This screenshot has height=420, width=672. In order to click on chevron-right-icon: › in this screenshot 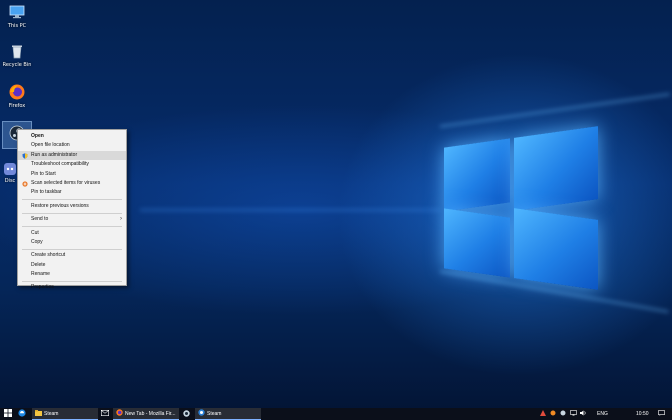, I will do `click(121, 219)`.